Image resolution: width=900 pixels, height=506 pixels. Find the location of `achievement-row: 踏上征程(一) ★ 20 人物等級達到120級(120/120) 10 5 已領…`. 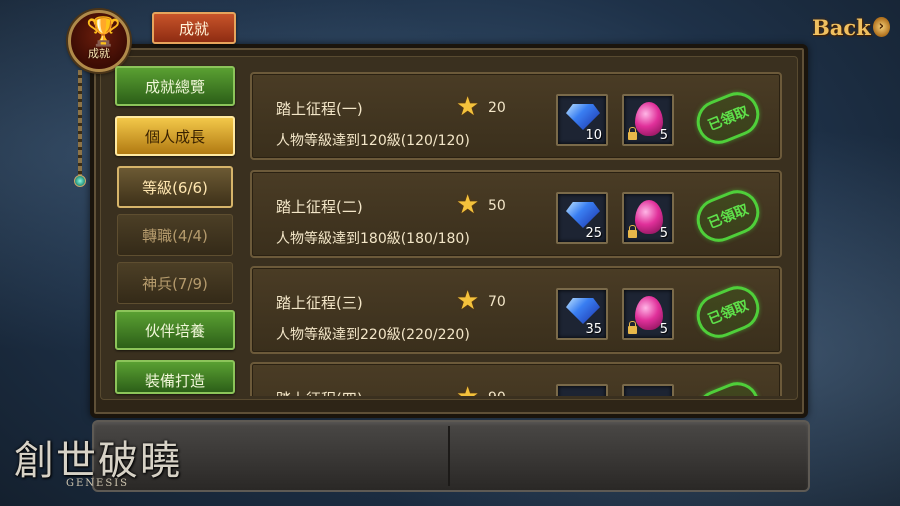

achievement-row: 踏上征程(一) ★ 20 人物等級達到120級(120/120) 10 5 已領… is located at coordinates (516, 116).